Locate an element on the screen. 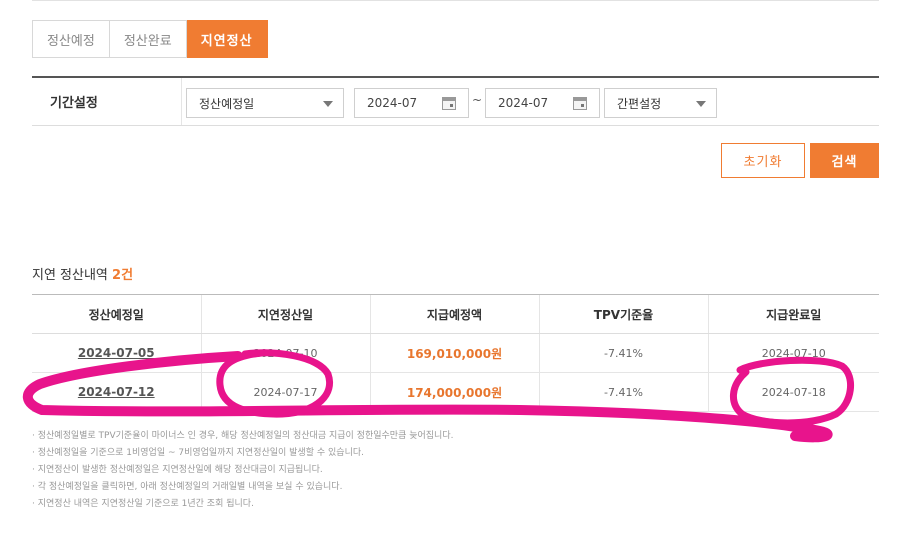 The image size is (900, 545). quick-period-select: 간편설정 is located at coordinates (660, 103).